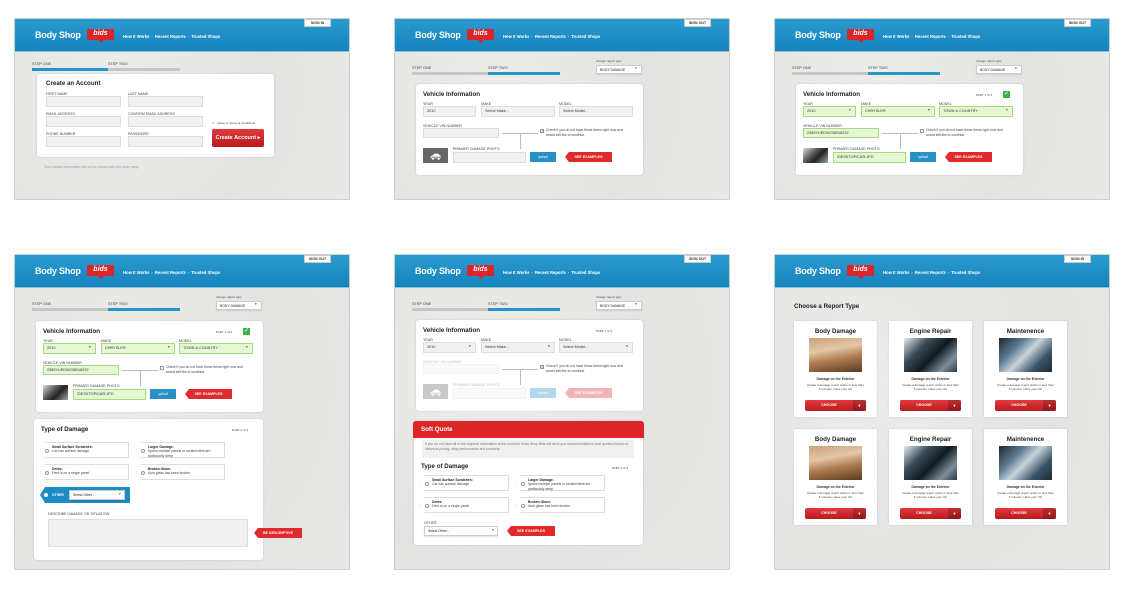 The width and height of the screenshot is (1125, 589). I want to click on first-name-input, so click(83, 101).